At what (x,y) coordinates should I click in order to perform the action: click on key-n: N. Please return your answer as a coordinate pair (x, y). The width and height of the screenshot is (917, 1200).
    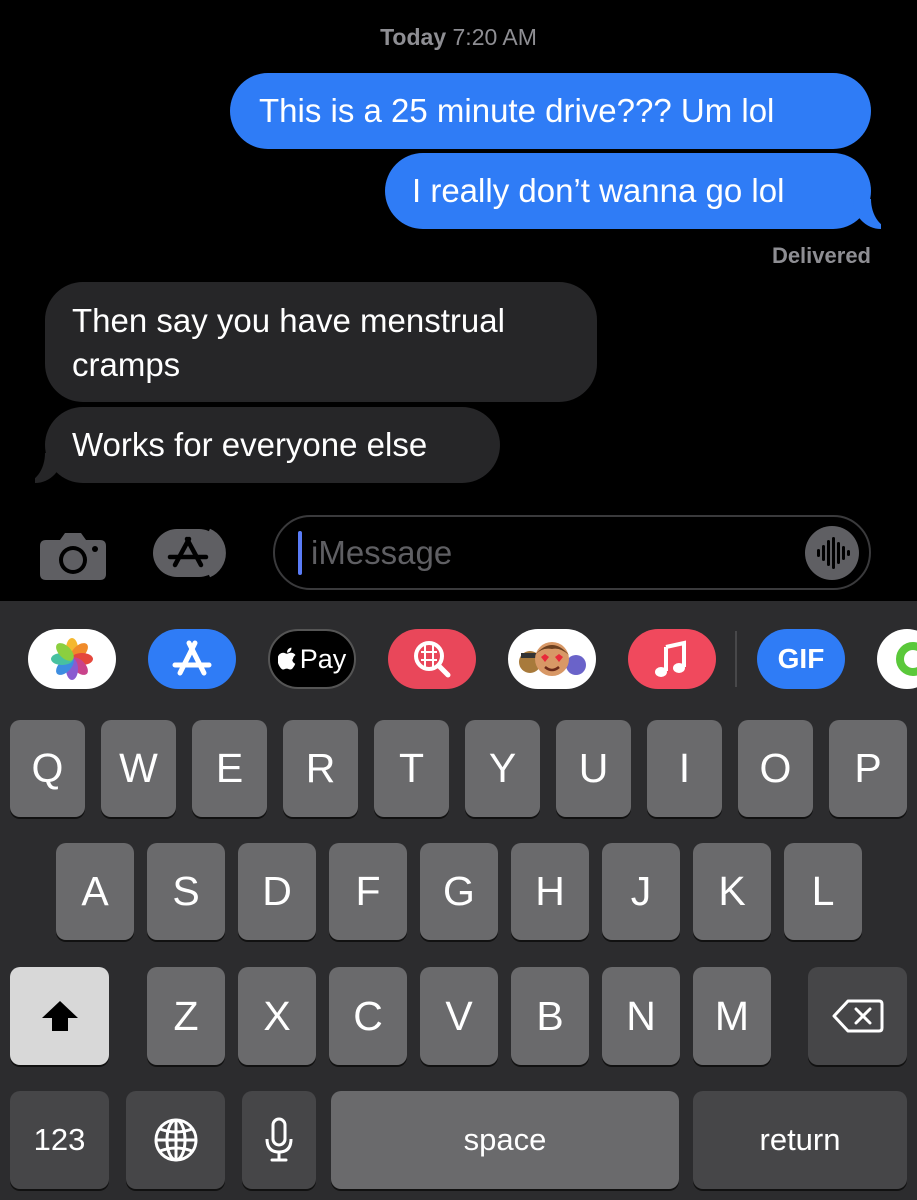
    Looking at the image, I should click on (641, 1016).